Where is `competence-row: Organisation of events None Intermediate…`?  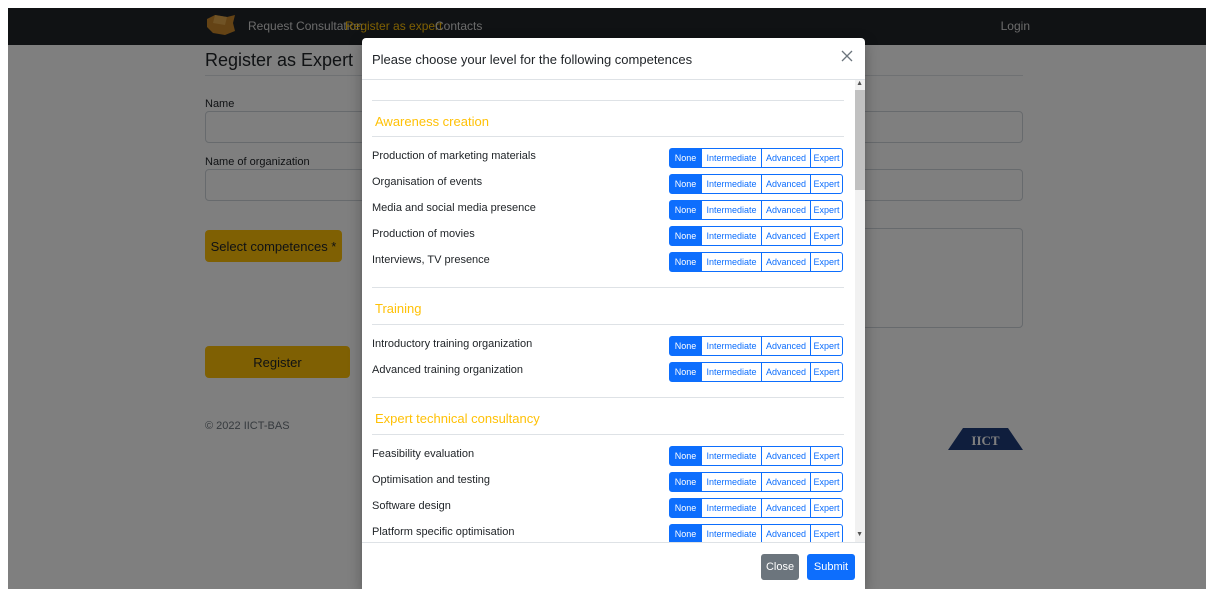 competence-row: Organisation of events None Intermediate… is located at coordinates (608, 184).